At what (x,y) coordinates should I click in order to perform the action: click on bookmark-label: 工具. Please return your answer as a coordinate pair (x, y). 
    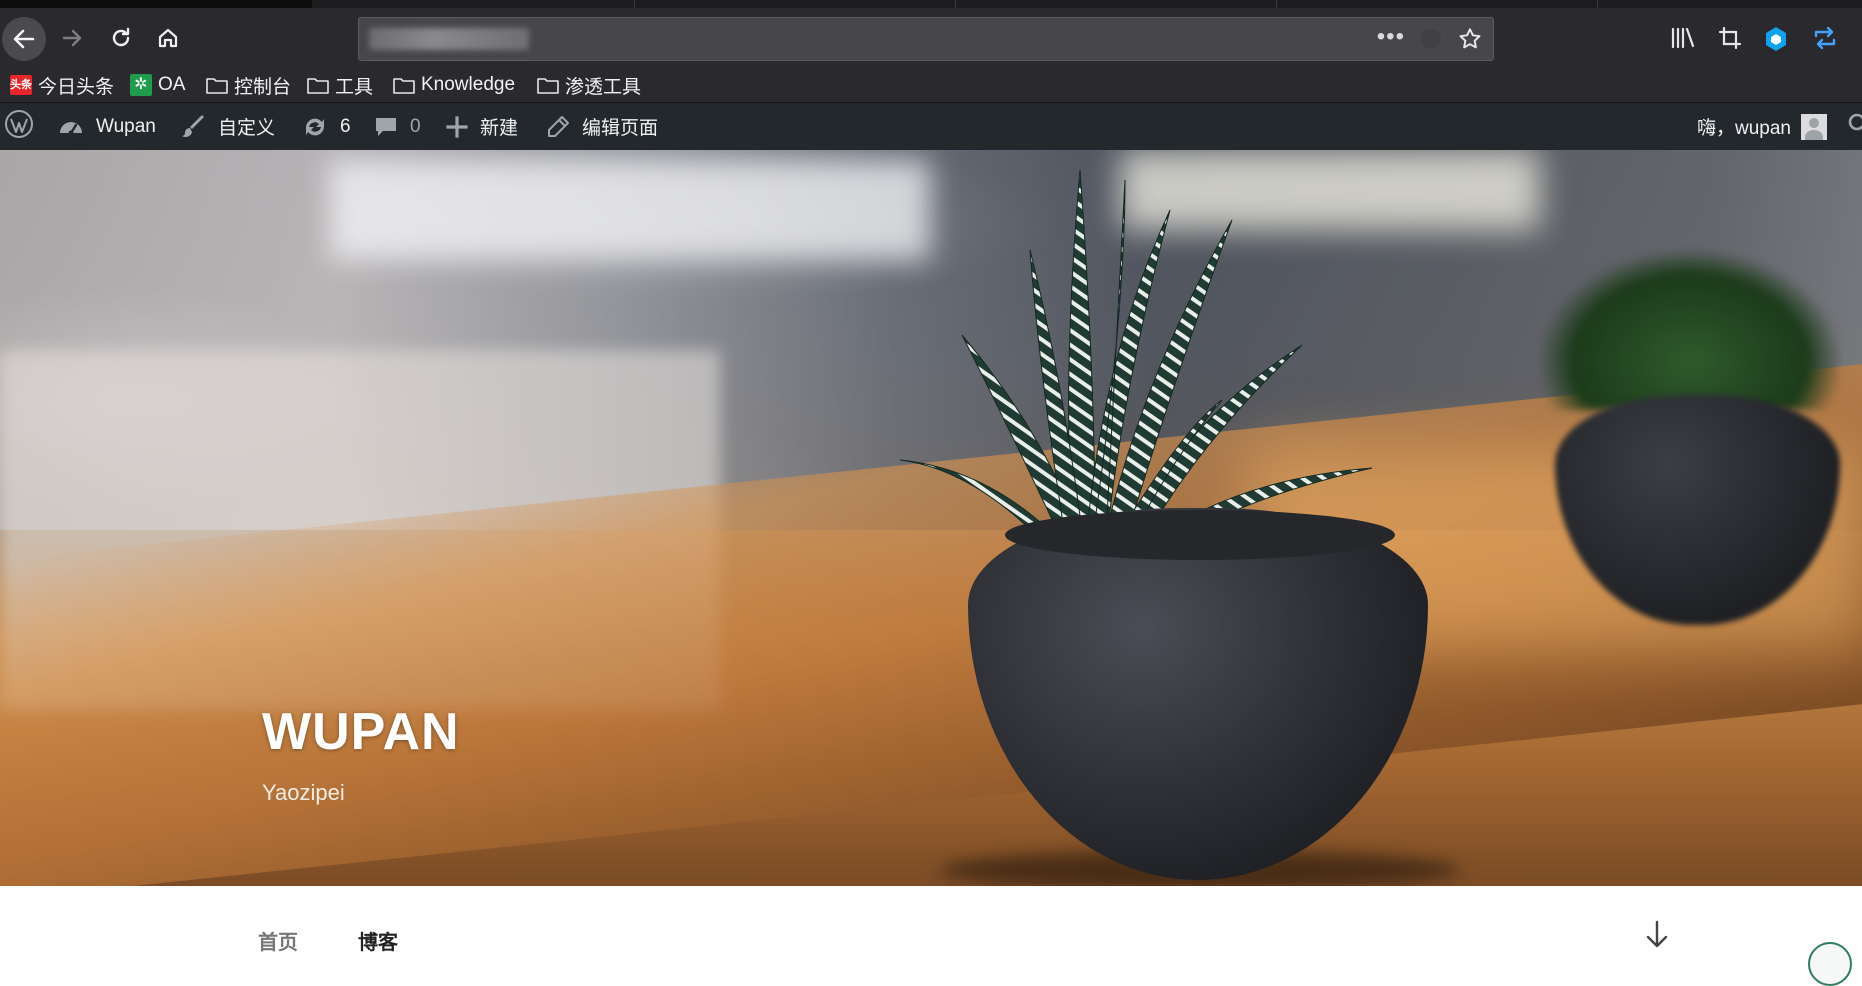
    Looking at the image, I should click on (354, 87).